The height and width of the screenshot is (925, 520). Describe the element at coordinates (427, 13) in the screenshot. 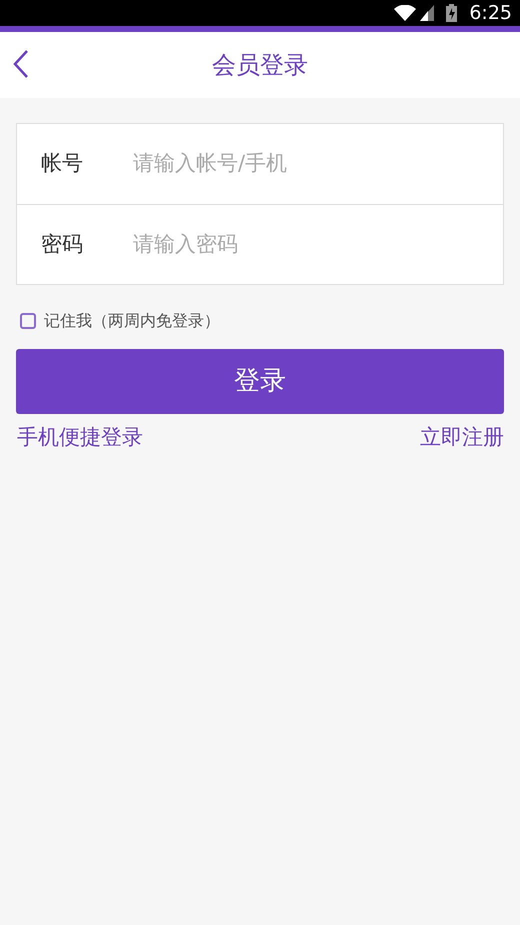

I see `signal-icon` at that location.